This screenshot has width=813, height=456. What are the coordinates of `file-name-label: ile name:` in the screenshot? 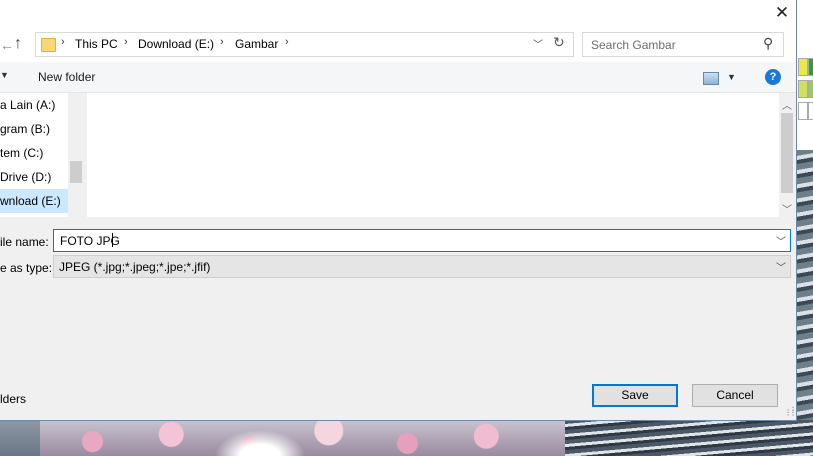 It's located at (24, 242).